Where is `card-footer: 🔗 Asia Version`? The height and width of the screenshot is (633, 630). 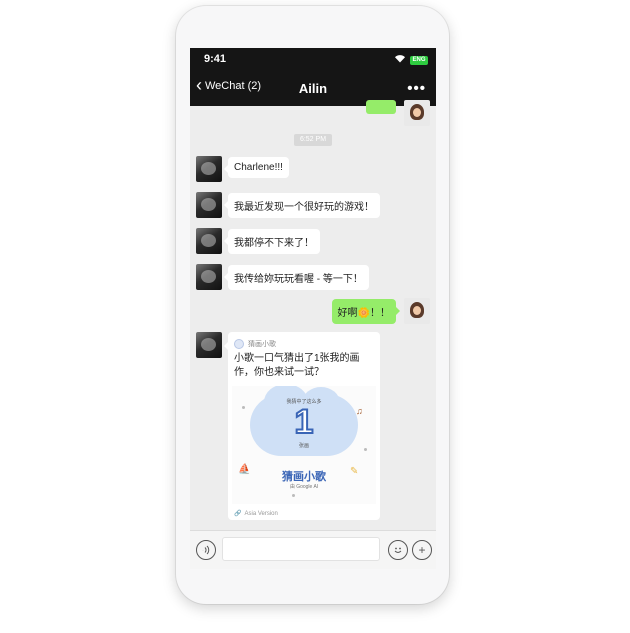
card-footer: 🔗 Asia Version is located at coordinates (256, 514).